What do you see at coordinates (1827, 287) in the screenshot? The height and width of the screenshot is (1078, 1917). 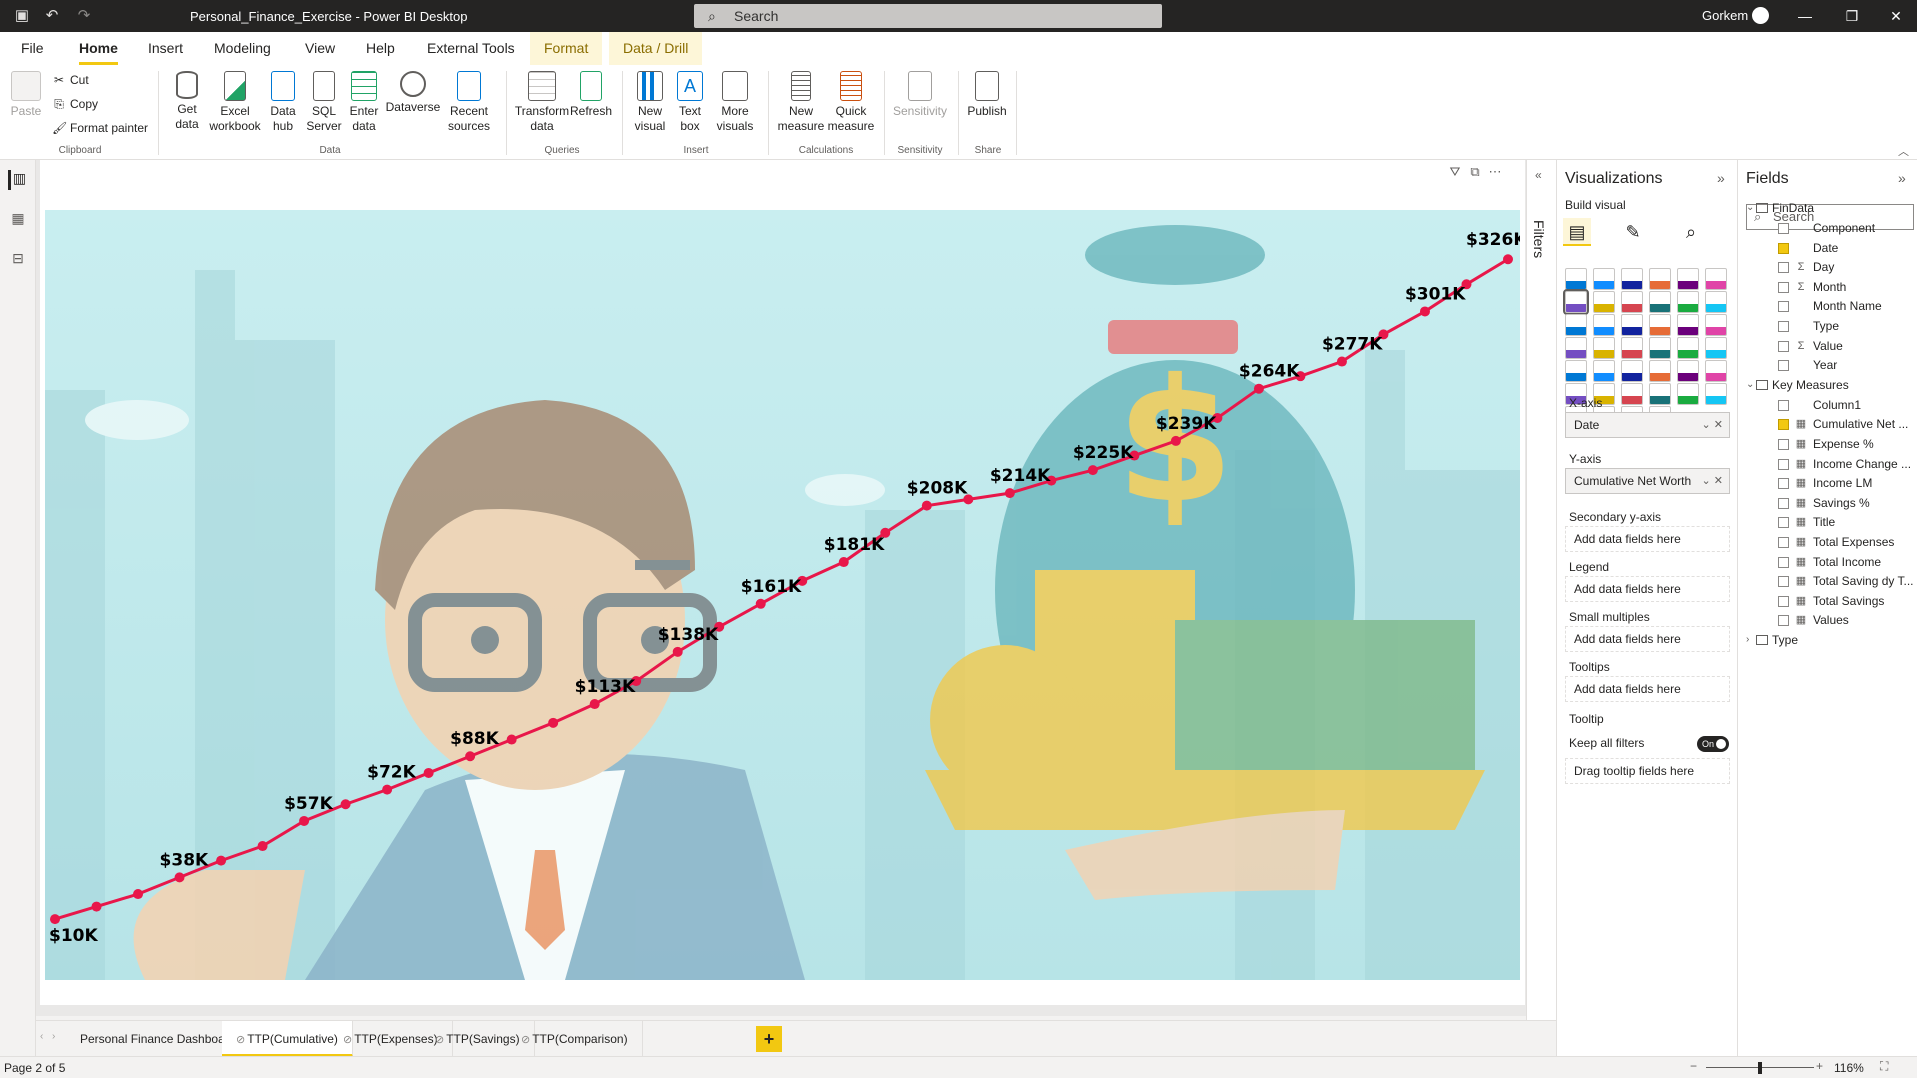 I see `field-row: Σ Month` at bounding box center [1827, 287].